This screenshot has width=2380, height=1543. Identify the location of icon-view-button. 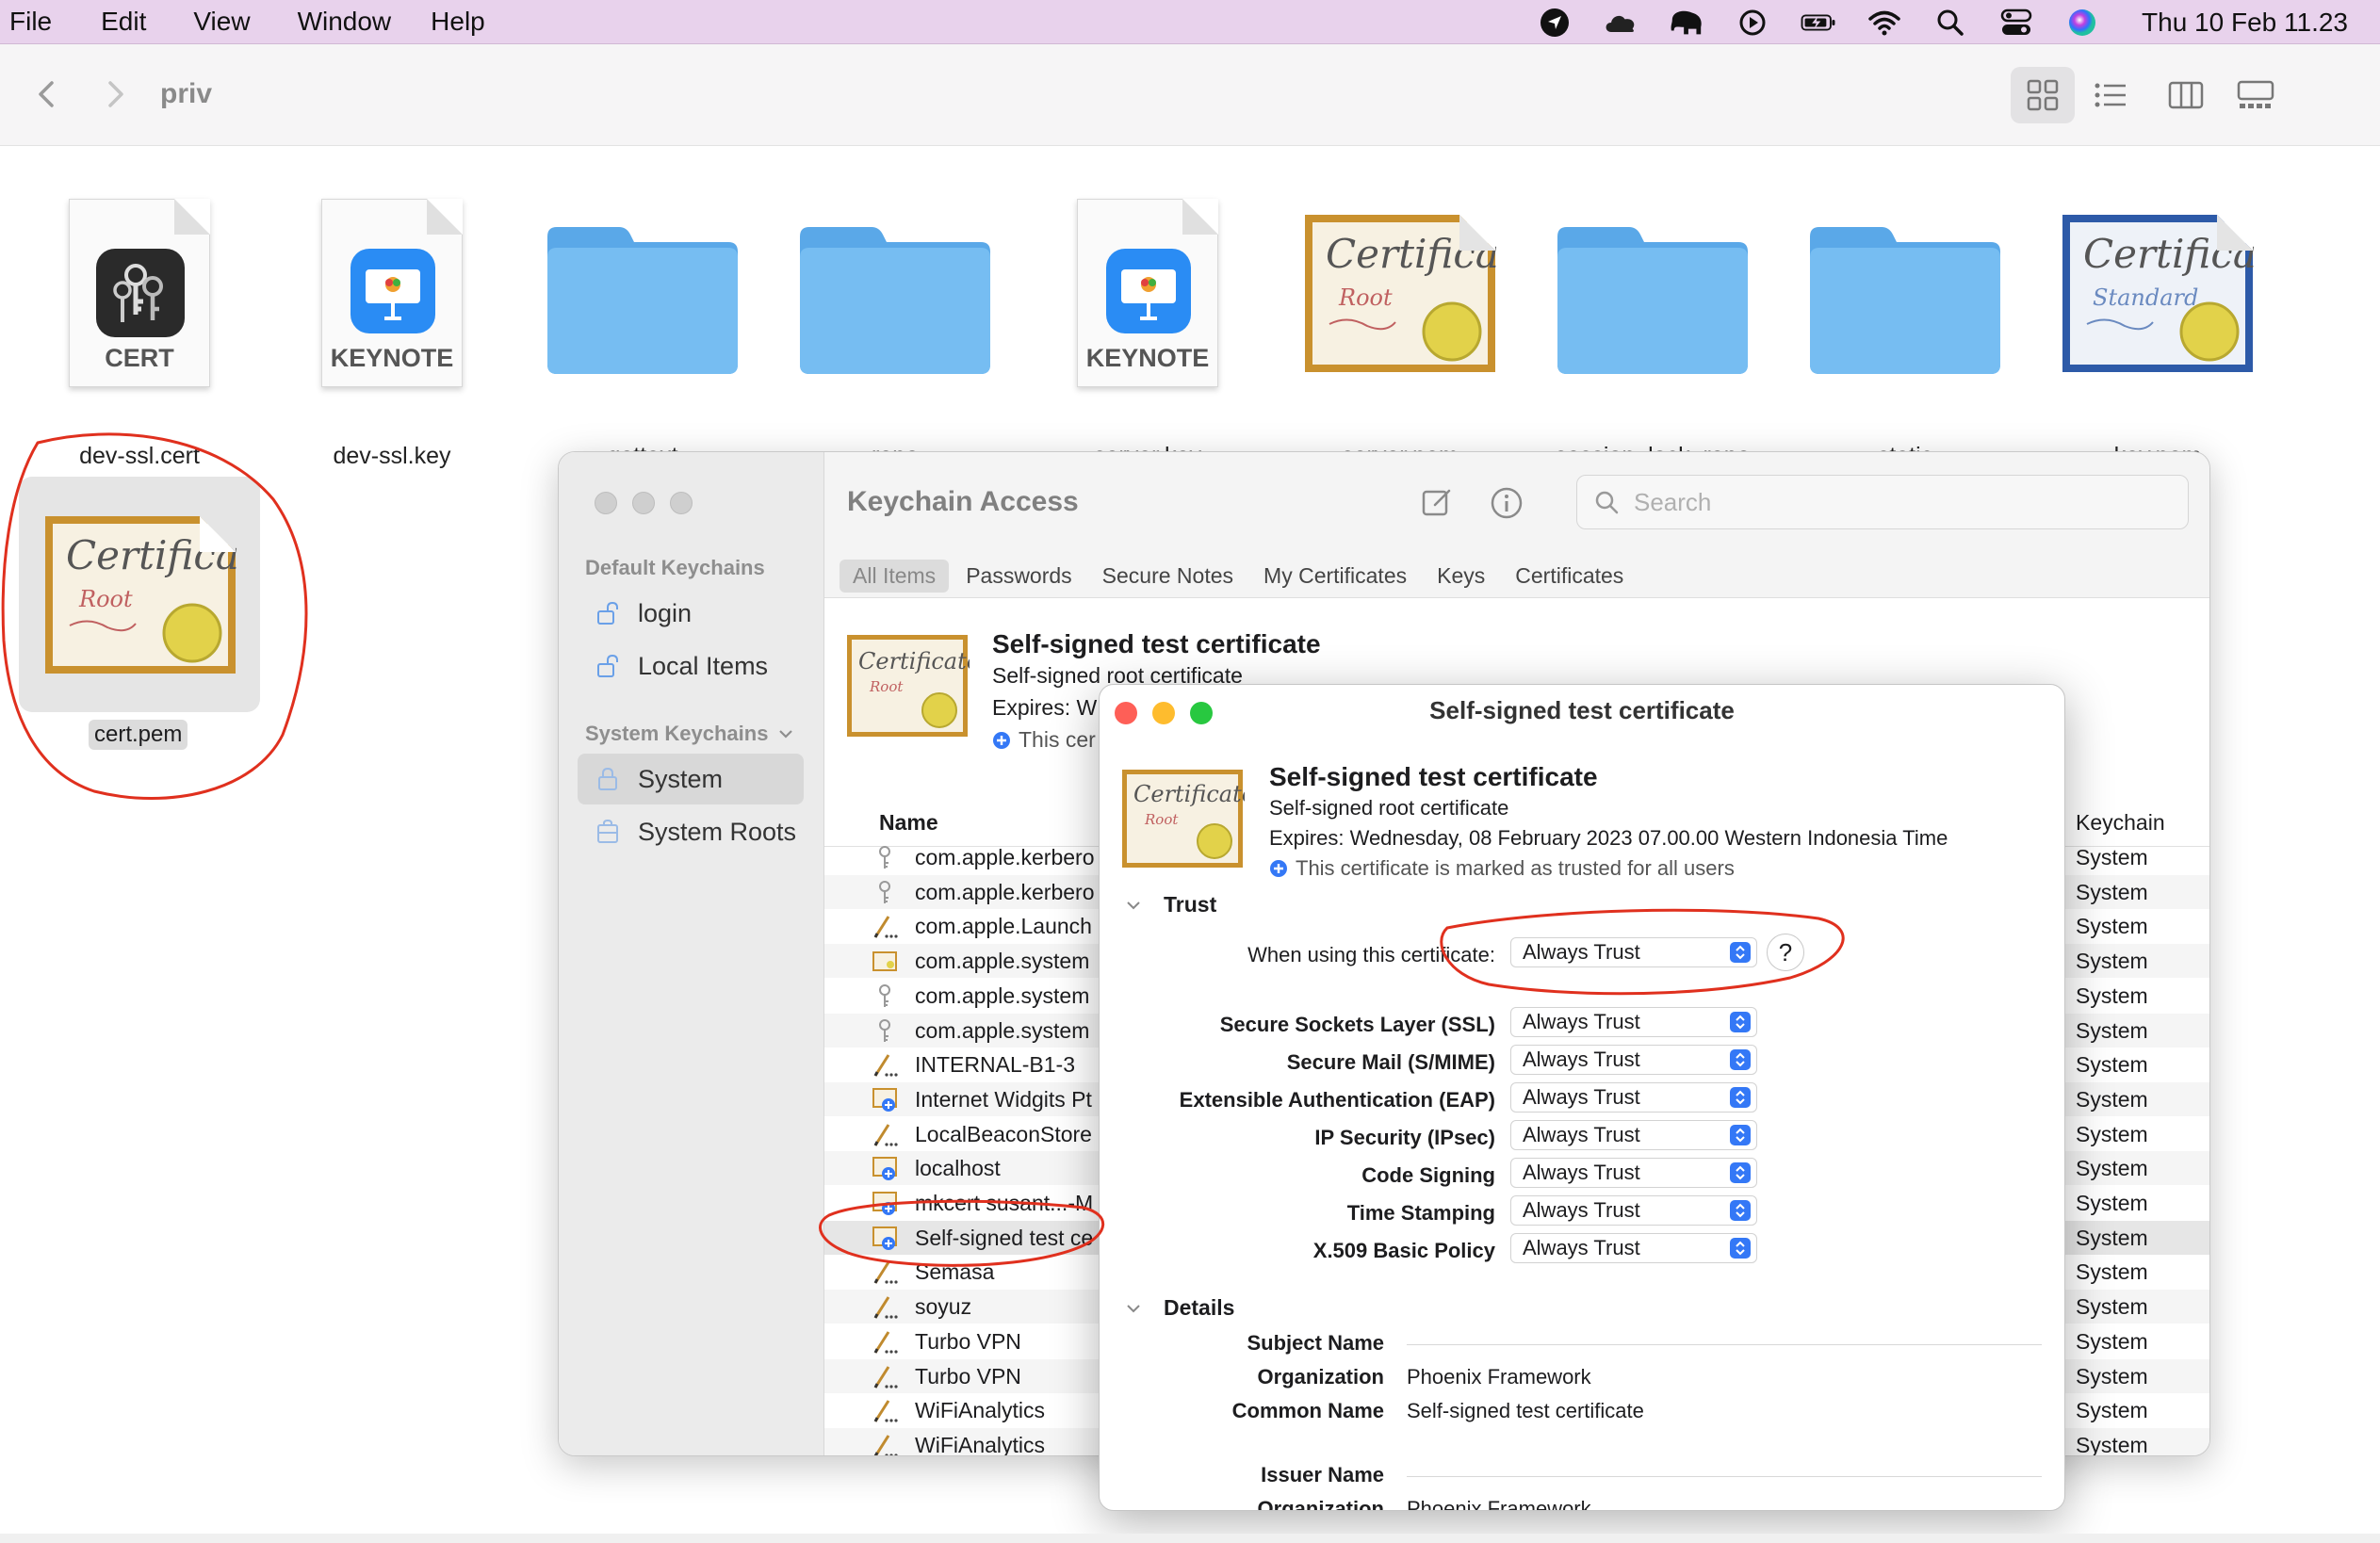
(2043, 95).